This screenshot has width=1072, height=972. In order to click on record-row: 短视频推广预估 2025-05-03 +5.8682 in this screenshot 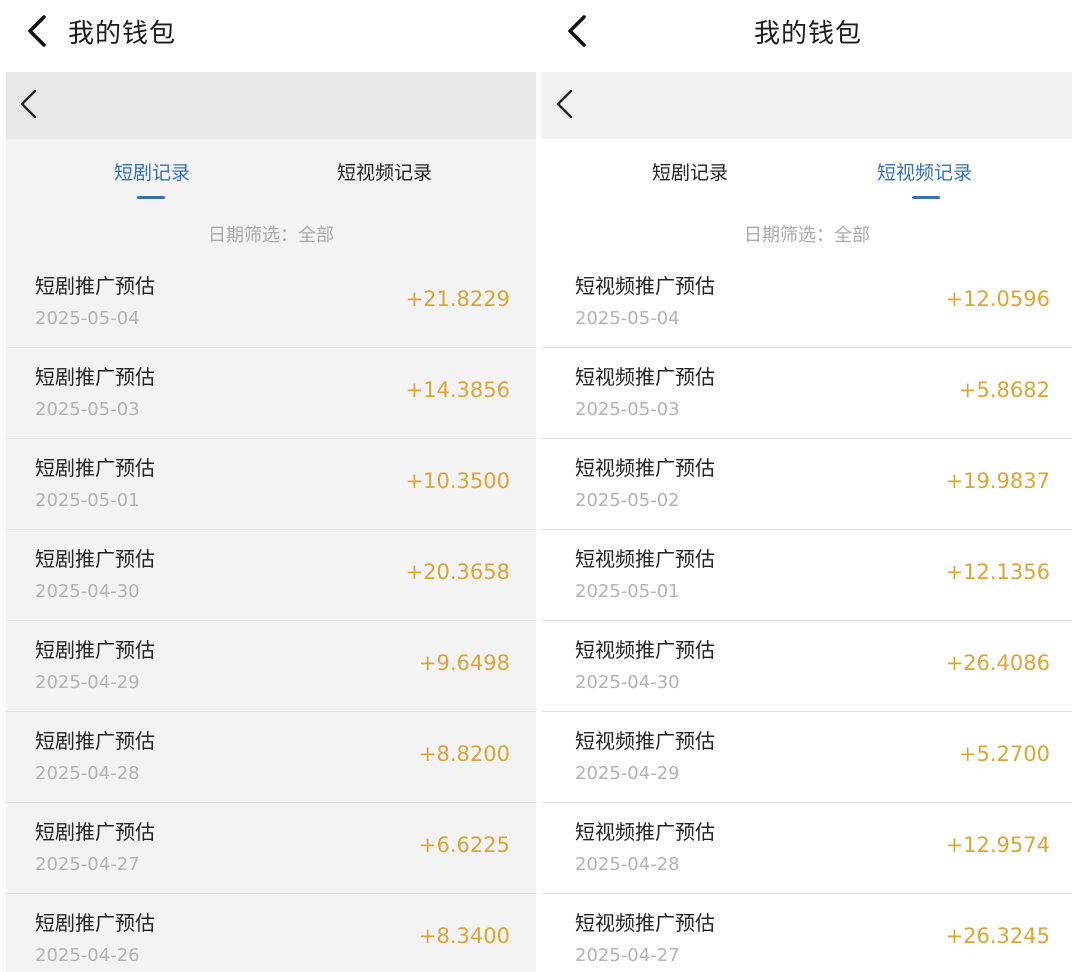, I will do `click(807, 393)`.